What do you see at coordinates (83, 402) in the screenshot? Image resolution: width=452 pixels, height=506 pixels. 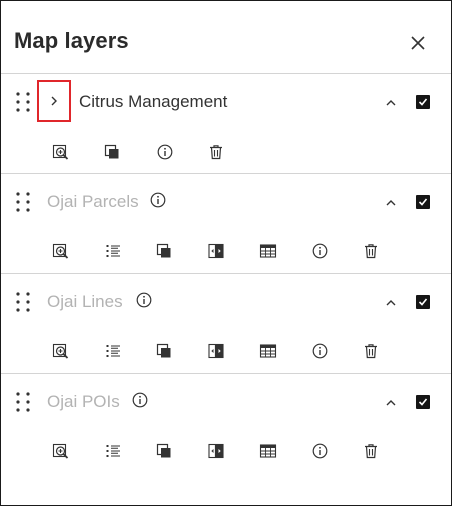 I see `layer-name: Ojai POIs` at bounding box center [83, 402].